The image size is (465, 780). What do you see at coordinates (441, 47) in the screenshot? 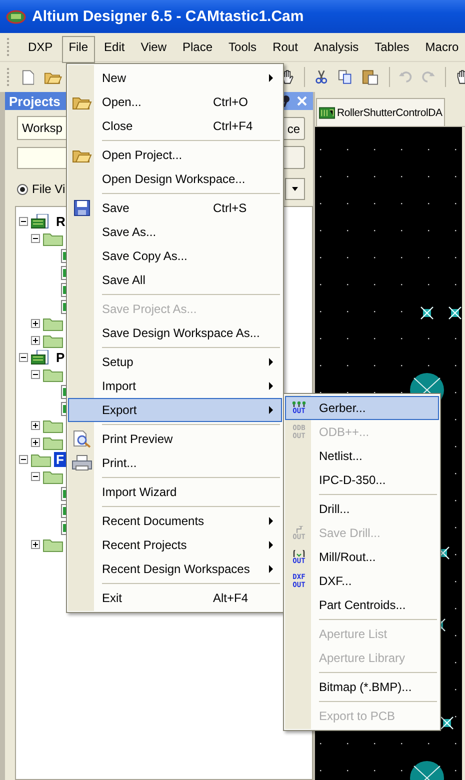
I see `menu-bar-item: Macro` at bounding box center [441, 47].